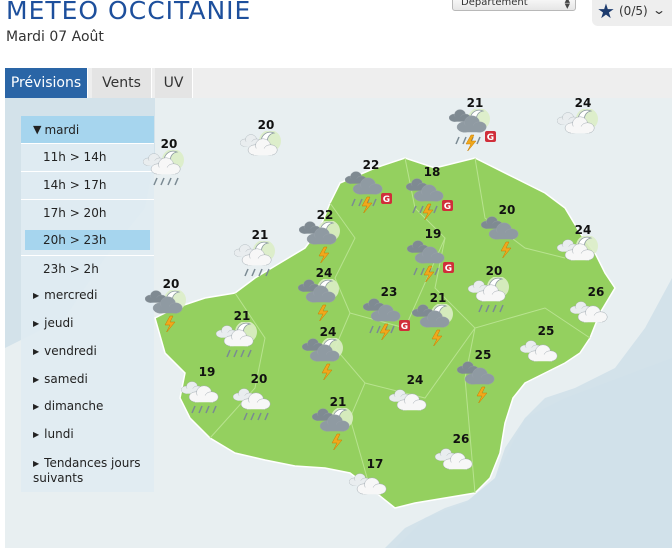  What do you see at coordinates (375, 464) in the screenshot?
I see `temperature-label: 17` at bounding box center [375, 464].